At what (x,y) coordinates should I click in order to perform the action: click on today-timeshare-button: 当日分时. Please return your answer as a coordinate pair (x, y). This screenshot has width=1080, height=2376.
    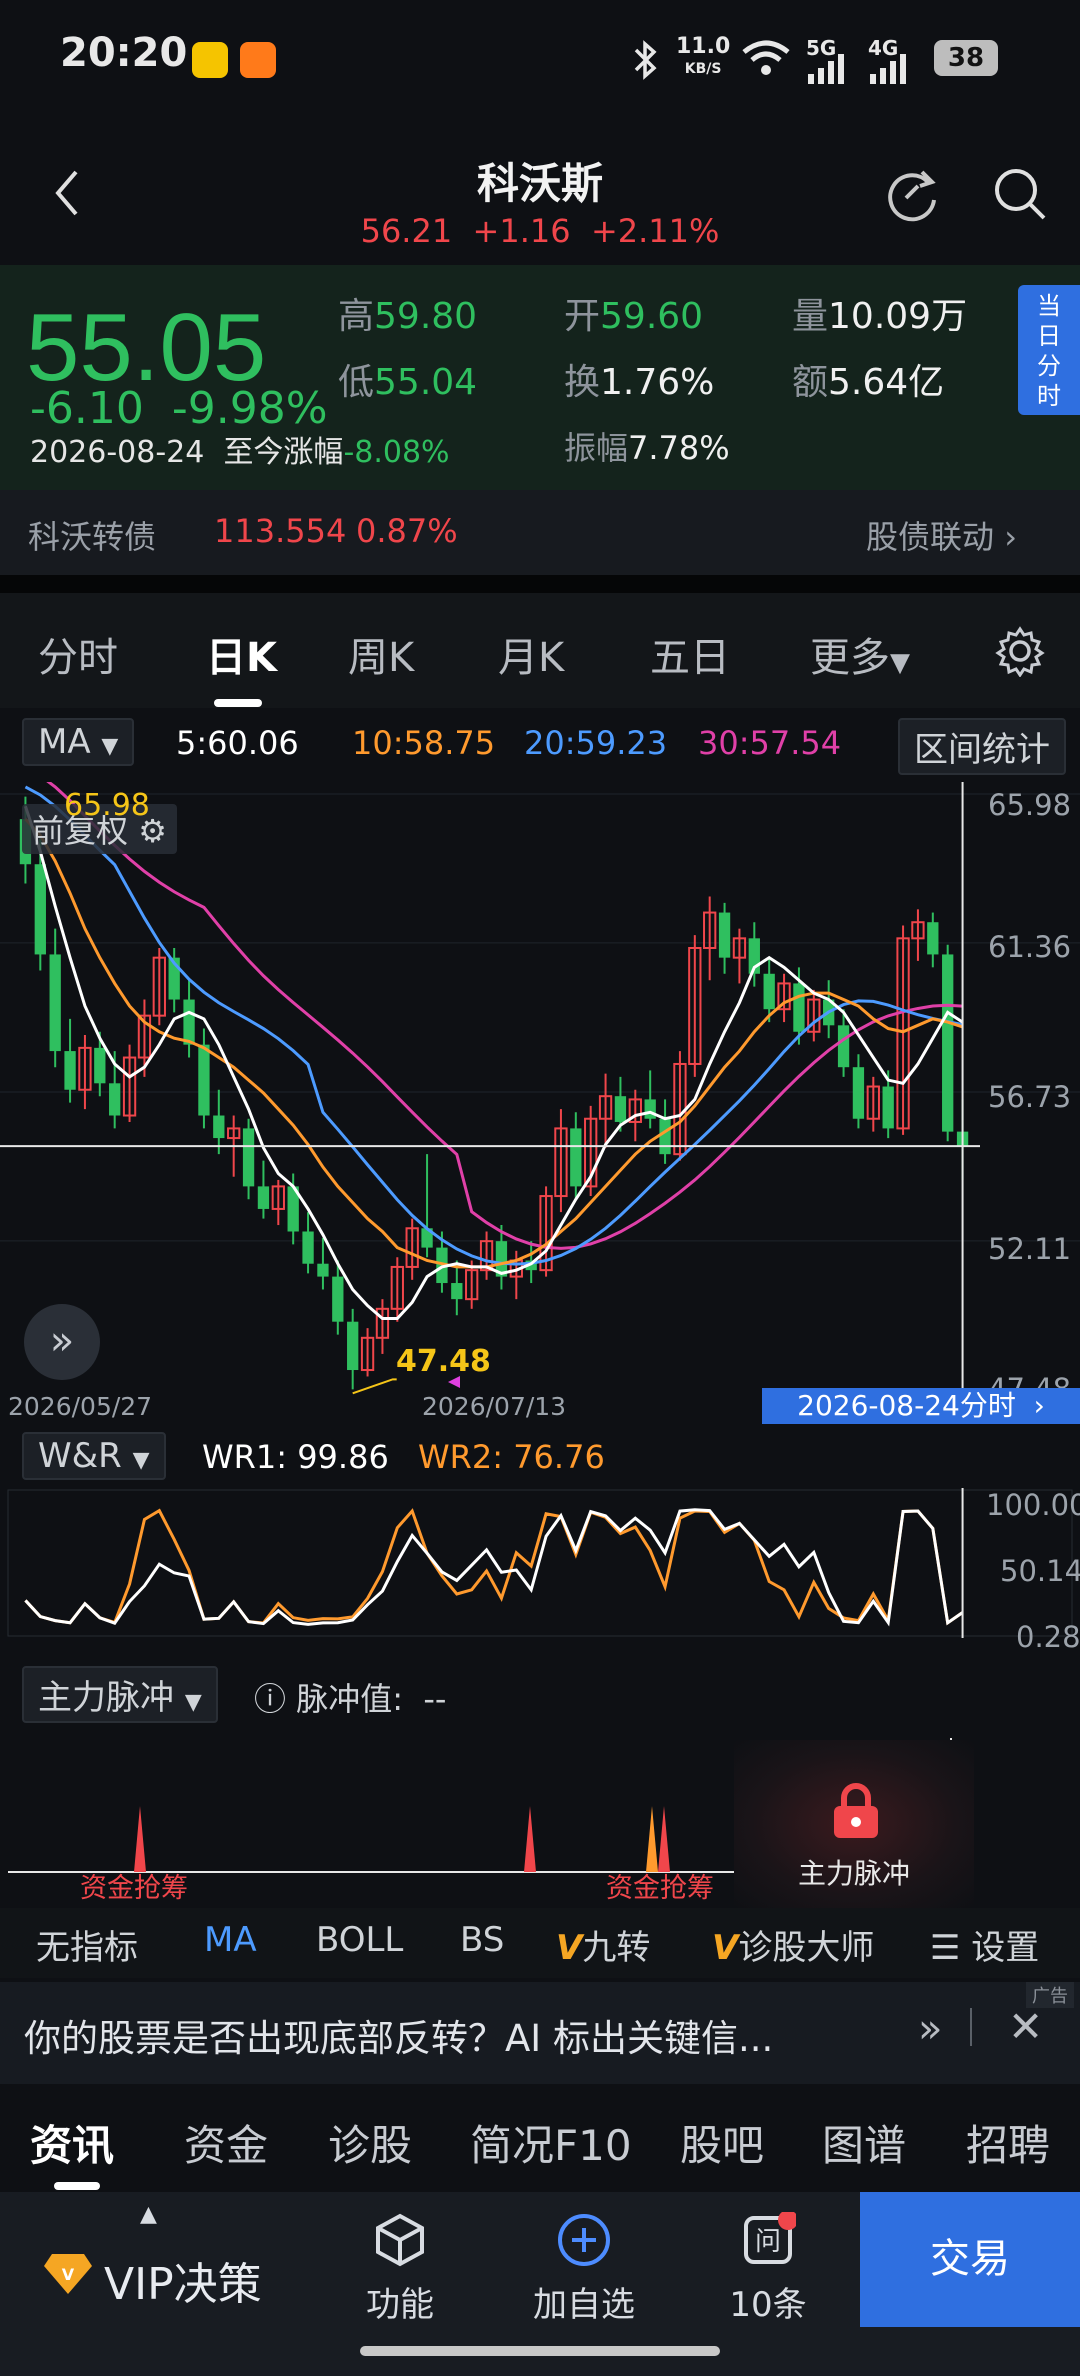
    Looking at the image, I should click on (1049, 350).